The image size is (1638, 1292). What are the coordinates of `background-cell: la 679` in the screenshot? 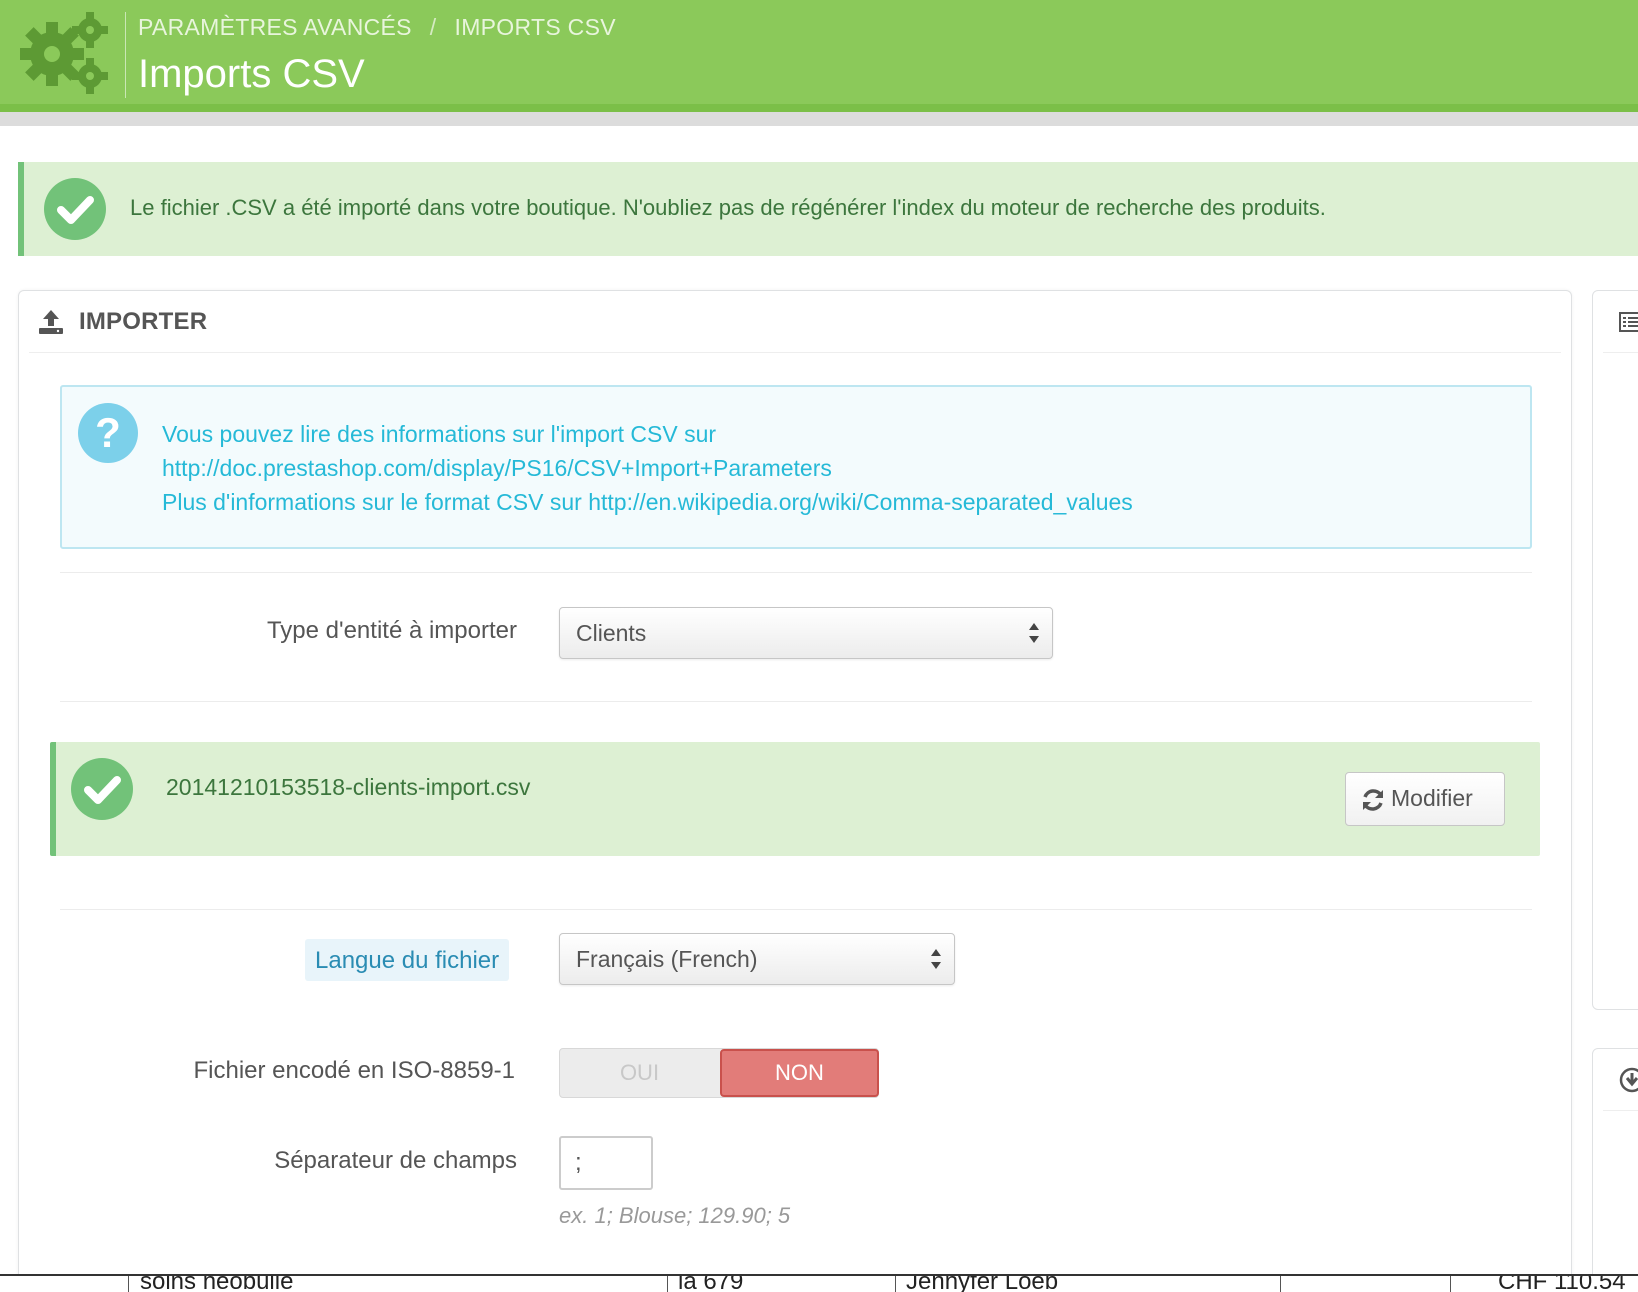 It's located at (711, 1283).